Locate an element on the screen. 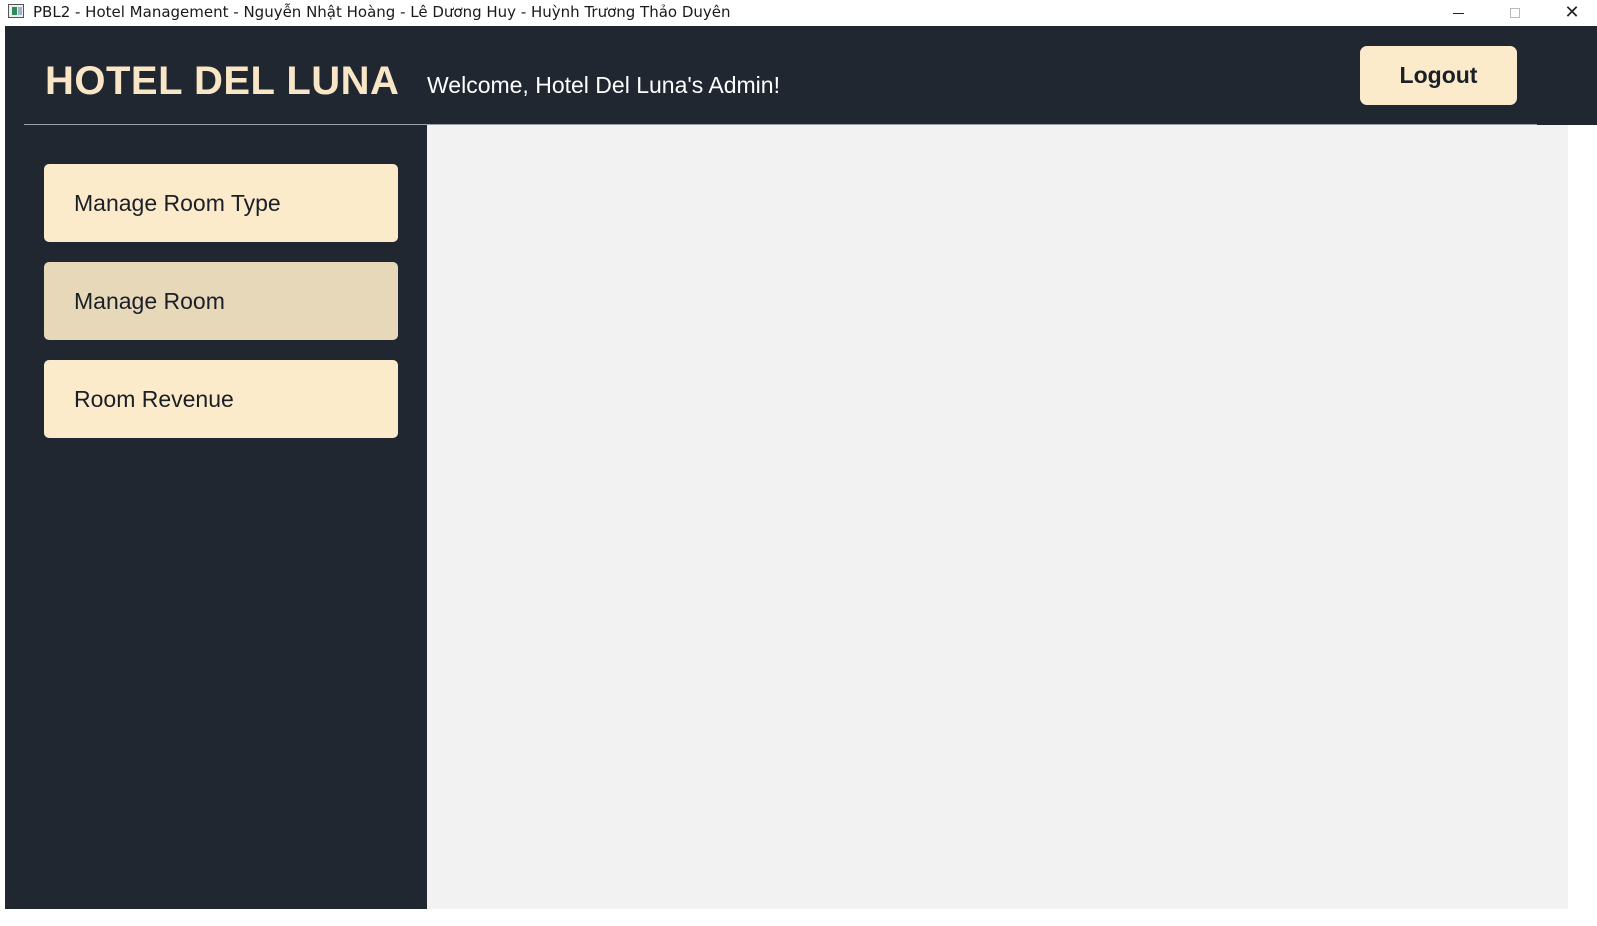 The width and height of the screenshot is (1597, 926). minimize-icon is located at coordinates (1458, 13).